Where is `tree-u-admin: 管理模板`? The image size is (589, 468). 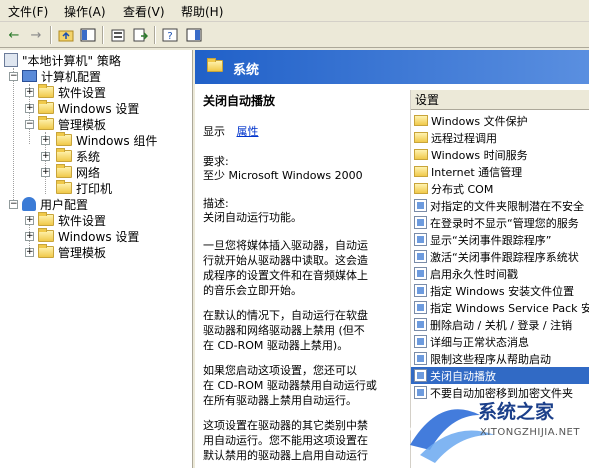
tree-u-admin: 管理模板 is located at coordinates (72, 252).